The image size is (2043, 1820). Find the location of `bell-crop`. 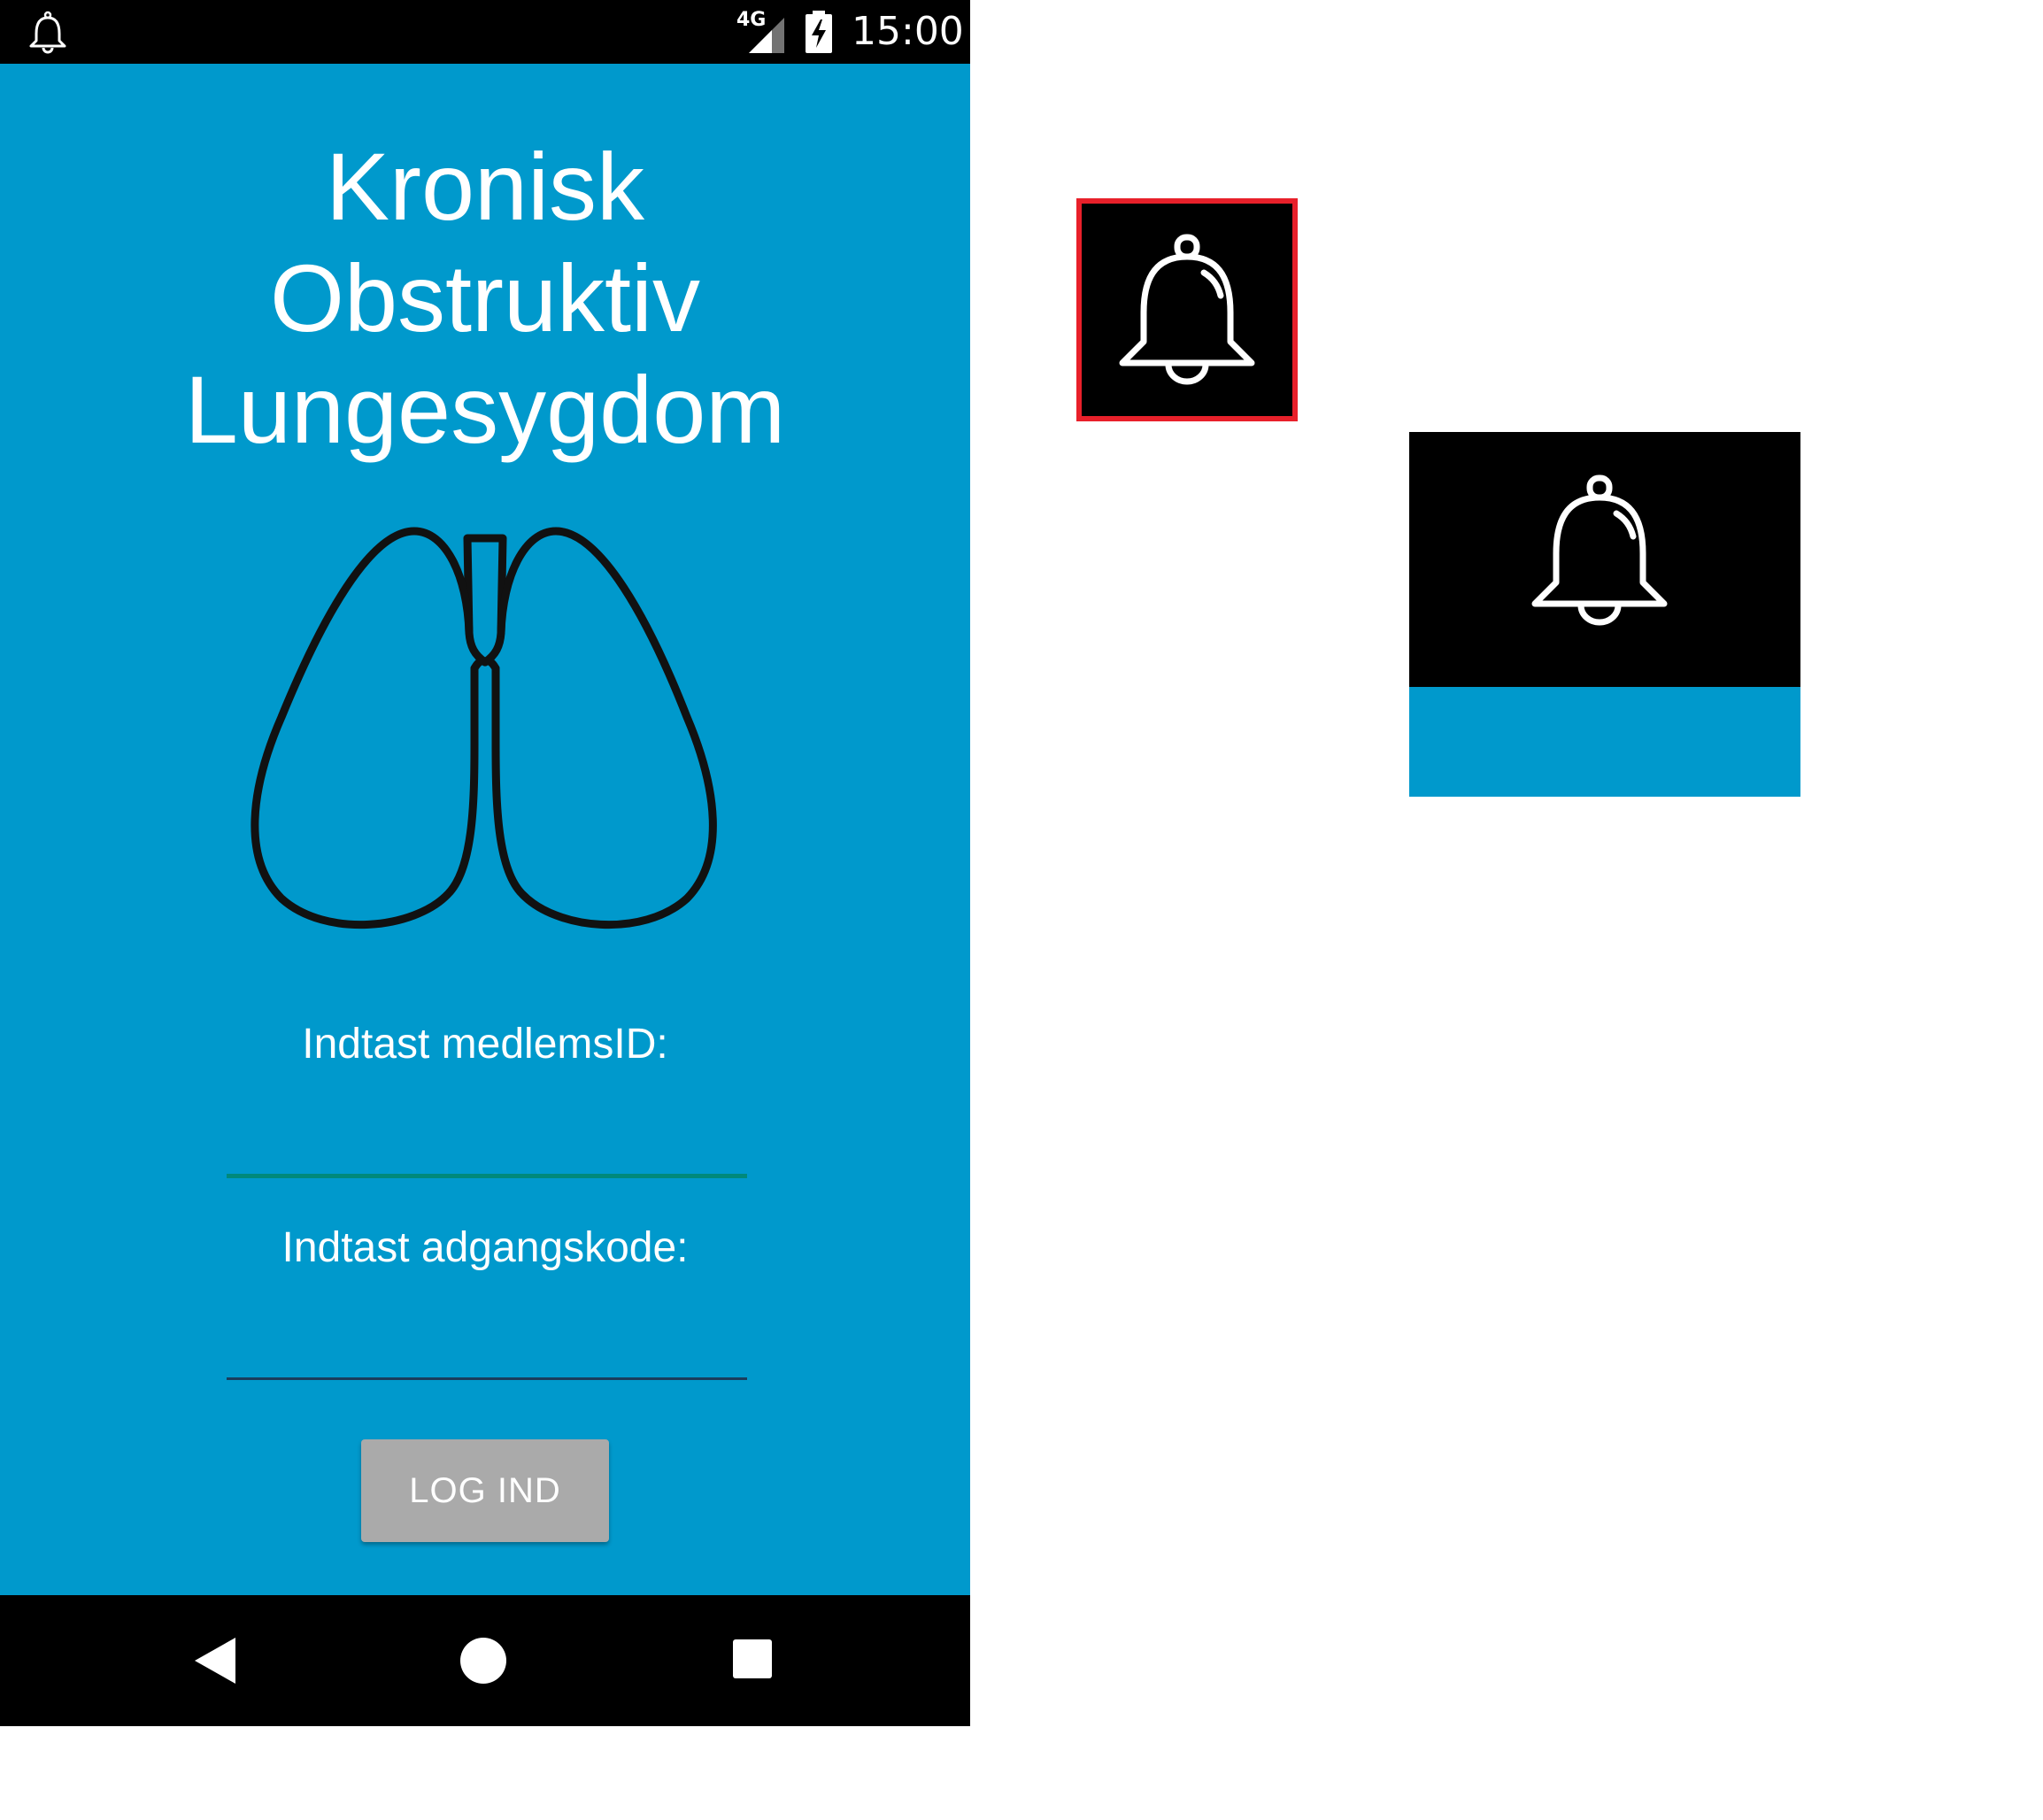

bell-crop is located at coordinates (1604, 614).